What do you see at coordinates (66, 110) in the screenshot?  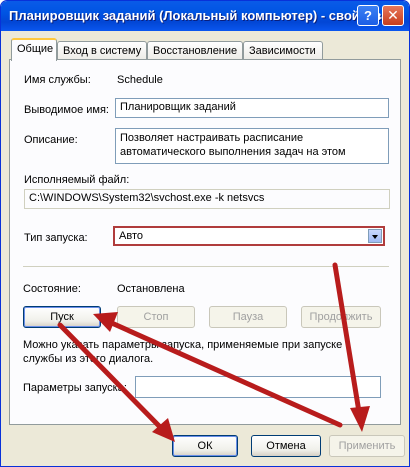 I see `display-name-label: Выводимое имя:` at bounding box center [66, 110].